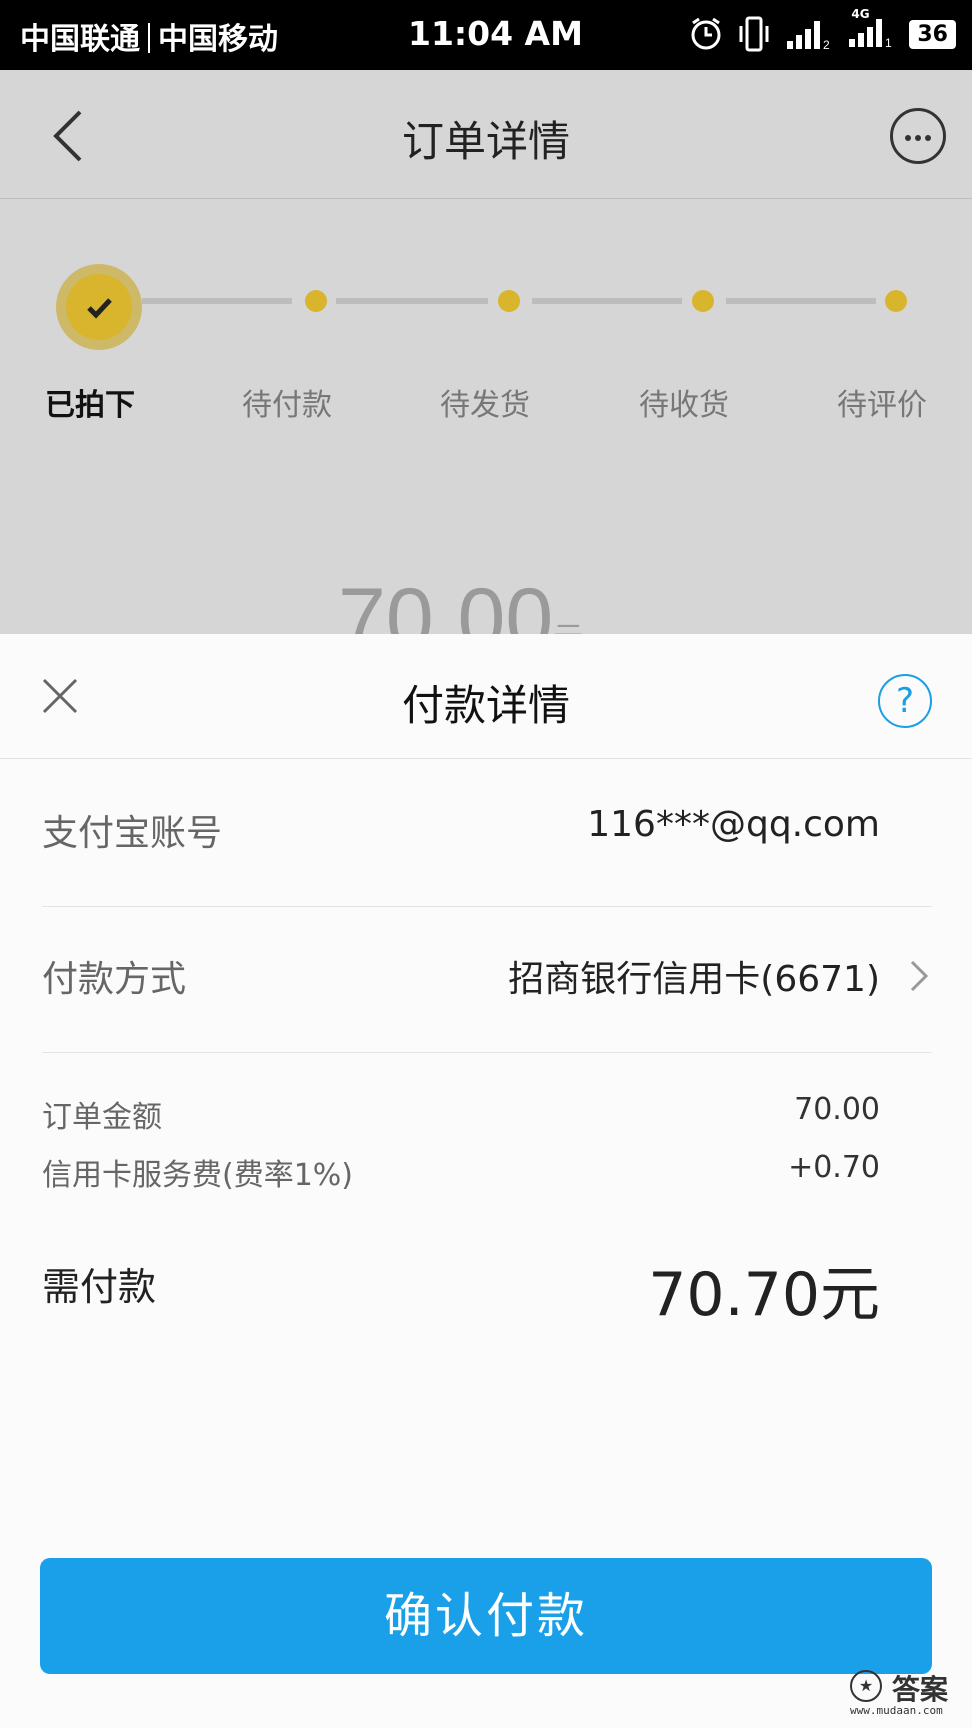 The width and height of the screenshot is (972, 1728). What do you see at coordinates (754, 34) in the screenshot?
I see `vibrate-icon` at bounding box center [754, 34].